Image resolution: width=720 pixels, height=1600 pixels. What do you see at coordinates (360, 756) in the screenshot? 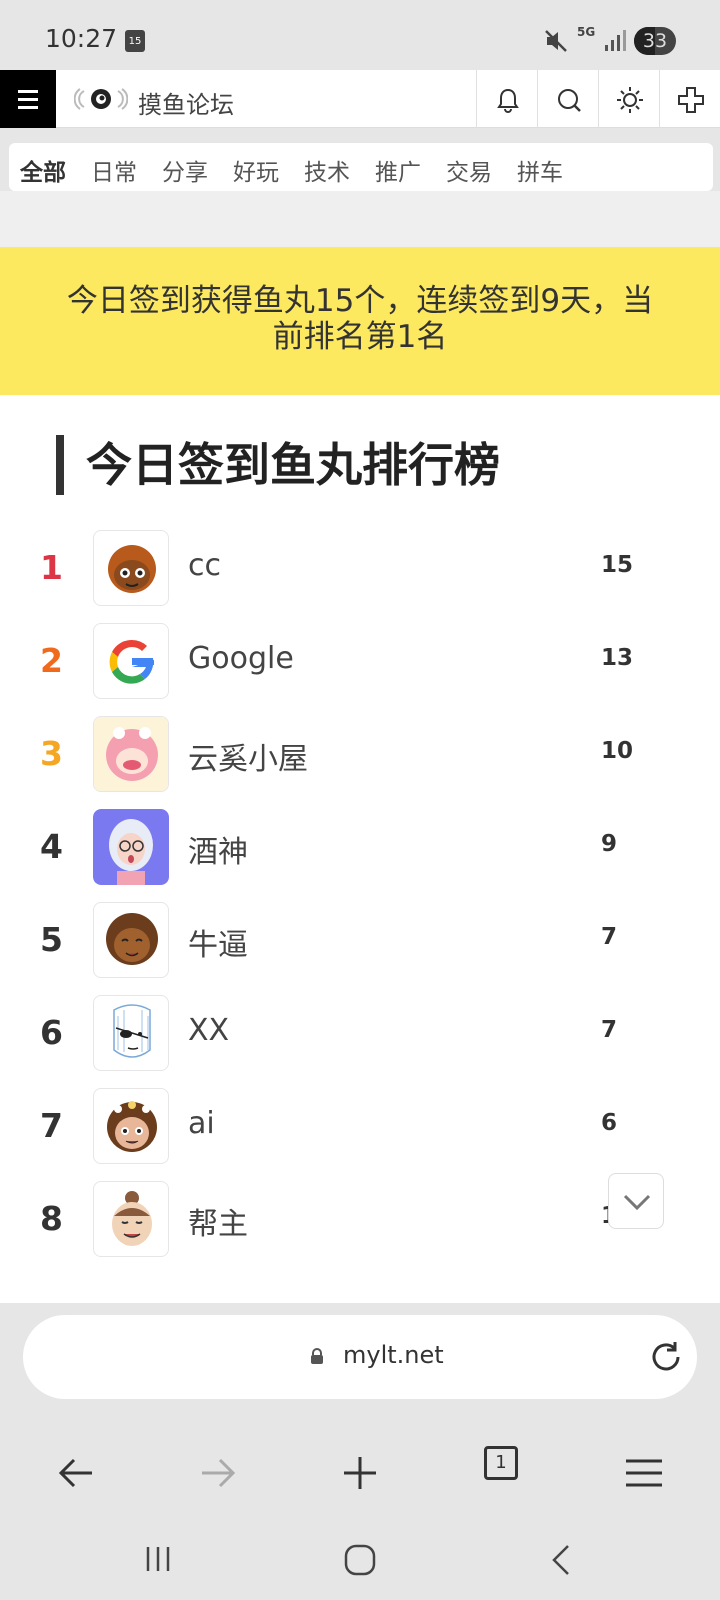
I see `leaderboard-row: 3 云奚小屋 10` at bounding box center [360, 756].